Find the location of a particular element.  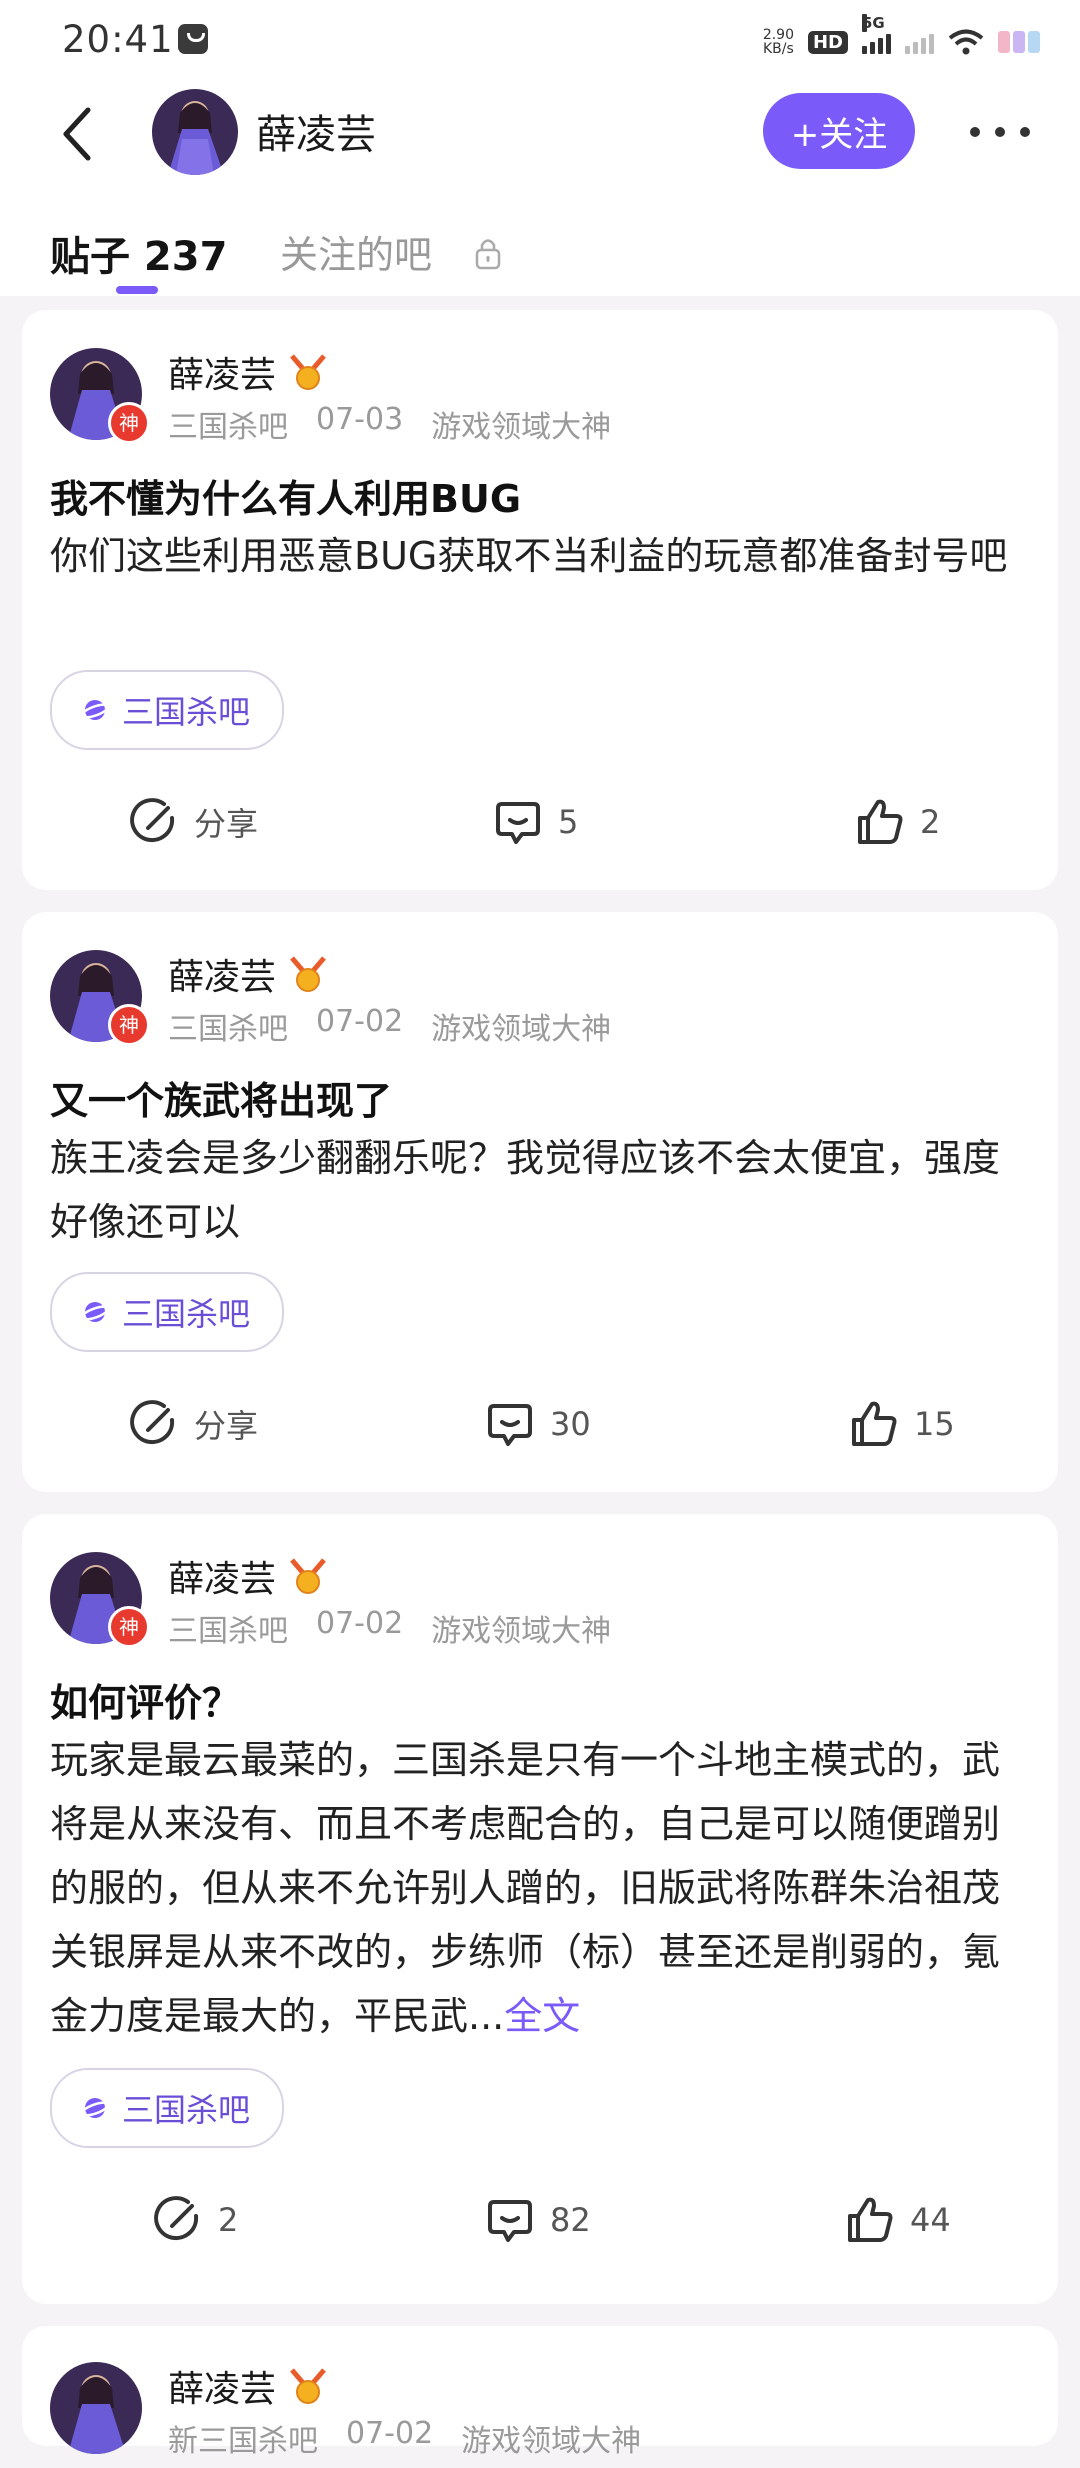

notification-app-icon is located at coordinates (193, 39).